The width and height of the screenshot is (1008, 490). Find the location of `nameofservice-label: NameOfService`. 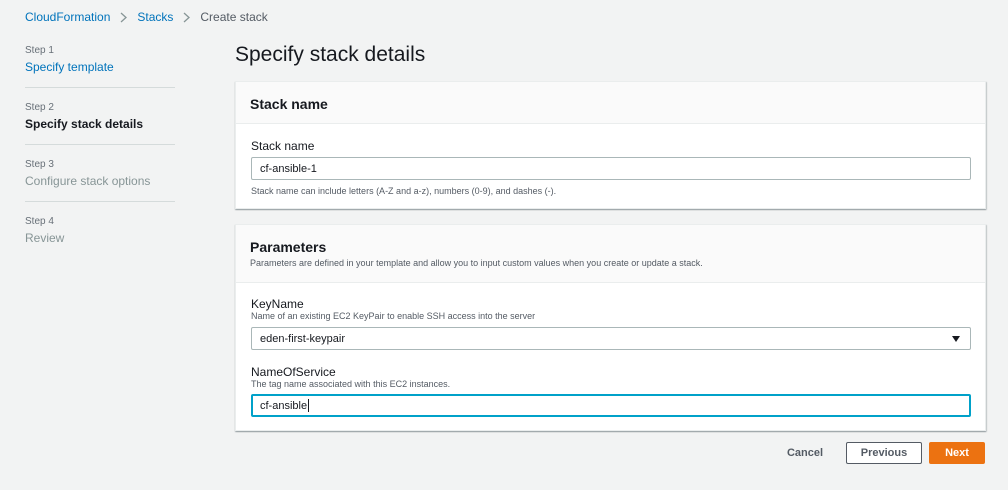

nameofservice-label: NameOfService is located at coordinates (293, 372).